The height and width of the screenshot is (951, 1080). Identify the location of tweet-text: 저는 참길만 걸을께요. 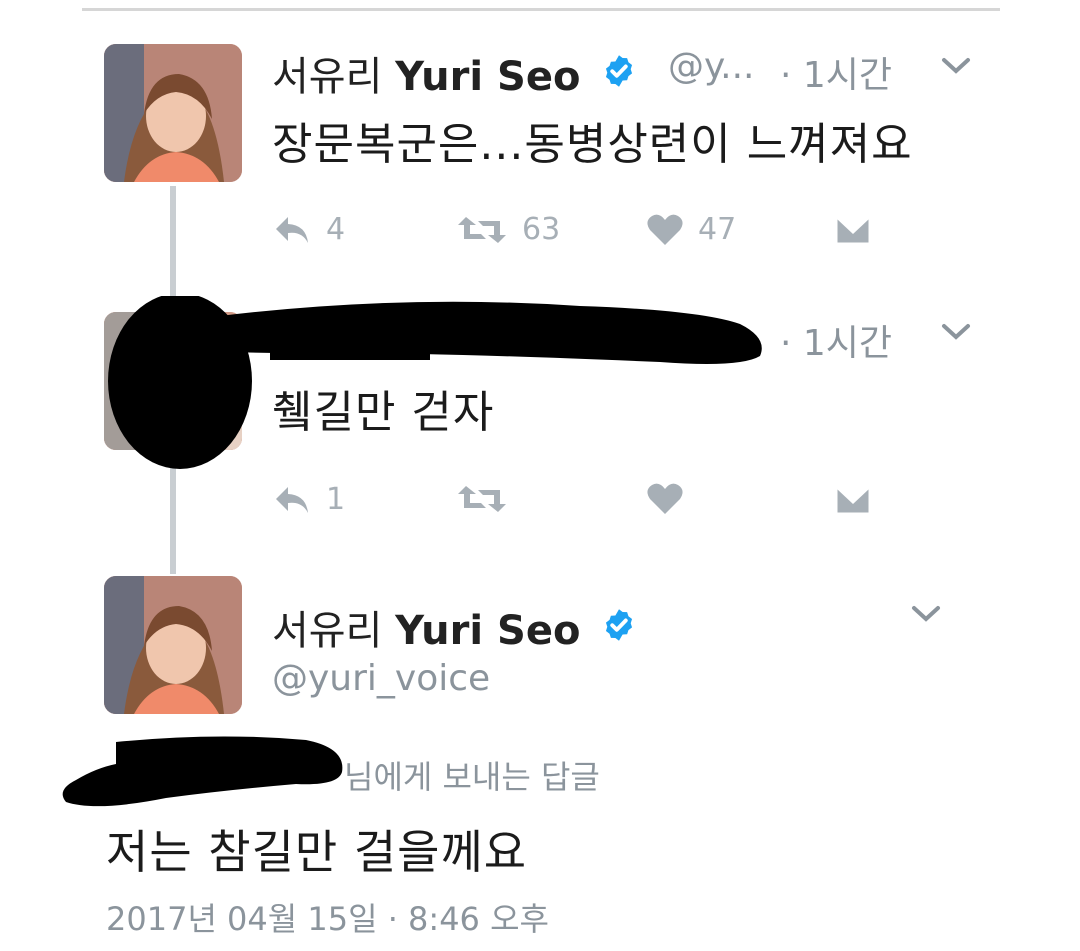
(317, 852).